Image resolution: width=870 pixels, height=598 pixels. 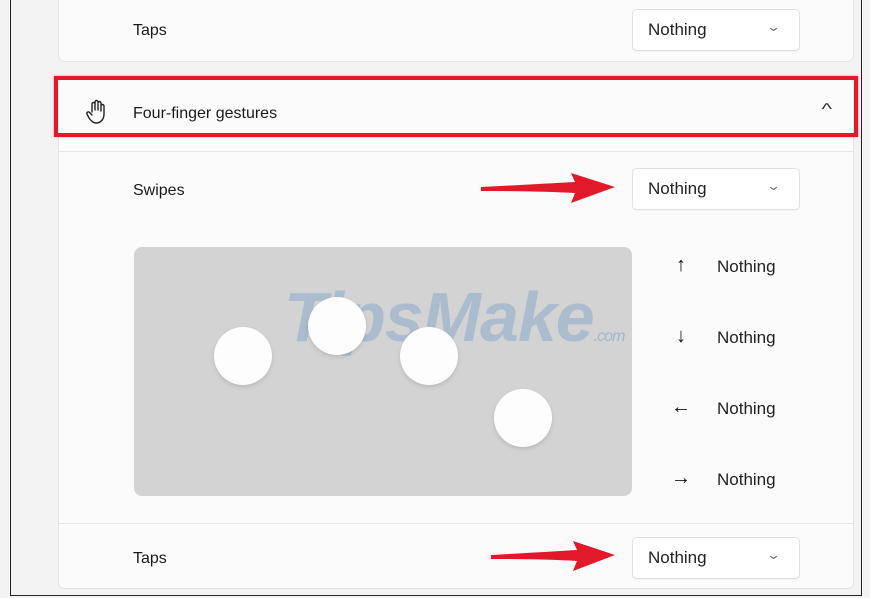 I want to click on arrow-left-icon: ←, so click(x=681, y=407).